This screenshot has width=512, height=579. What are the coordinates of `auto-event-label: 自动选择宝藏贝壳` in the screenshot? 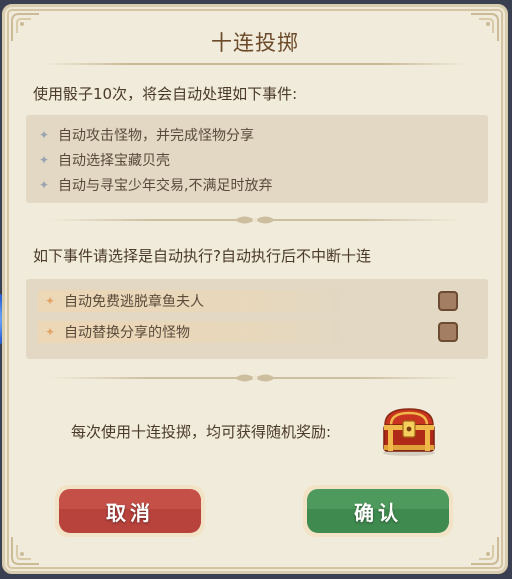 It's located at (114, 161).